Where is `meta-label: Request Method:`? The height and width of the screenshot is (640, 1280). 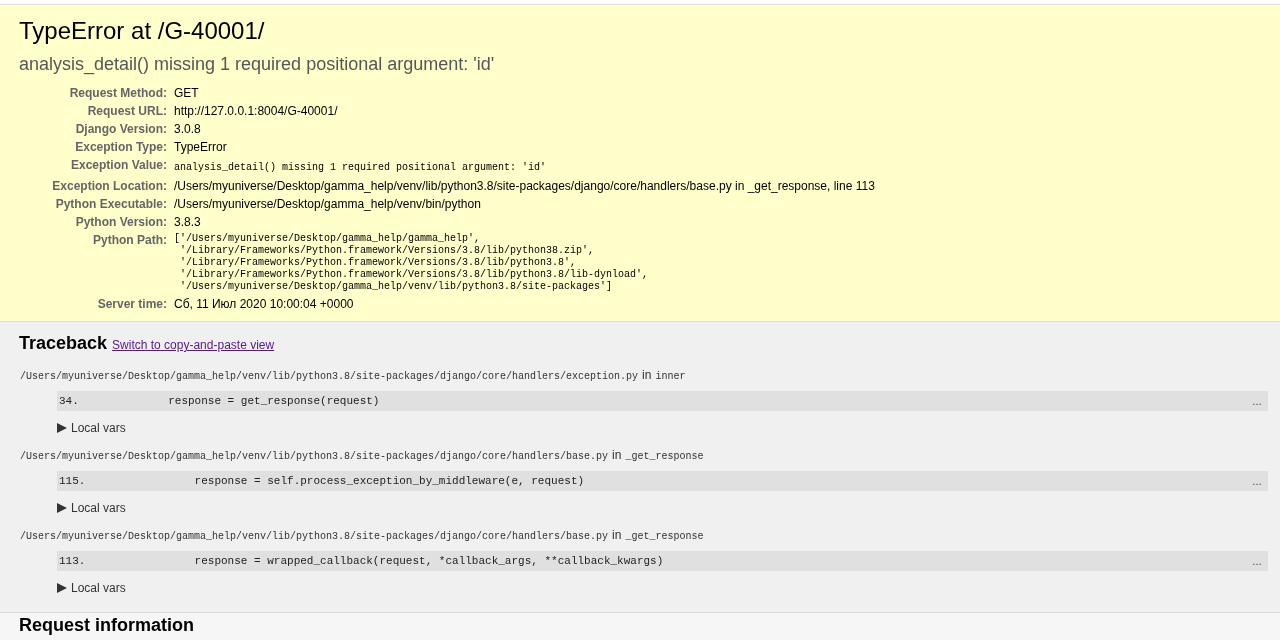 meta-label: Request Method: is located at coordinates (118, 93).